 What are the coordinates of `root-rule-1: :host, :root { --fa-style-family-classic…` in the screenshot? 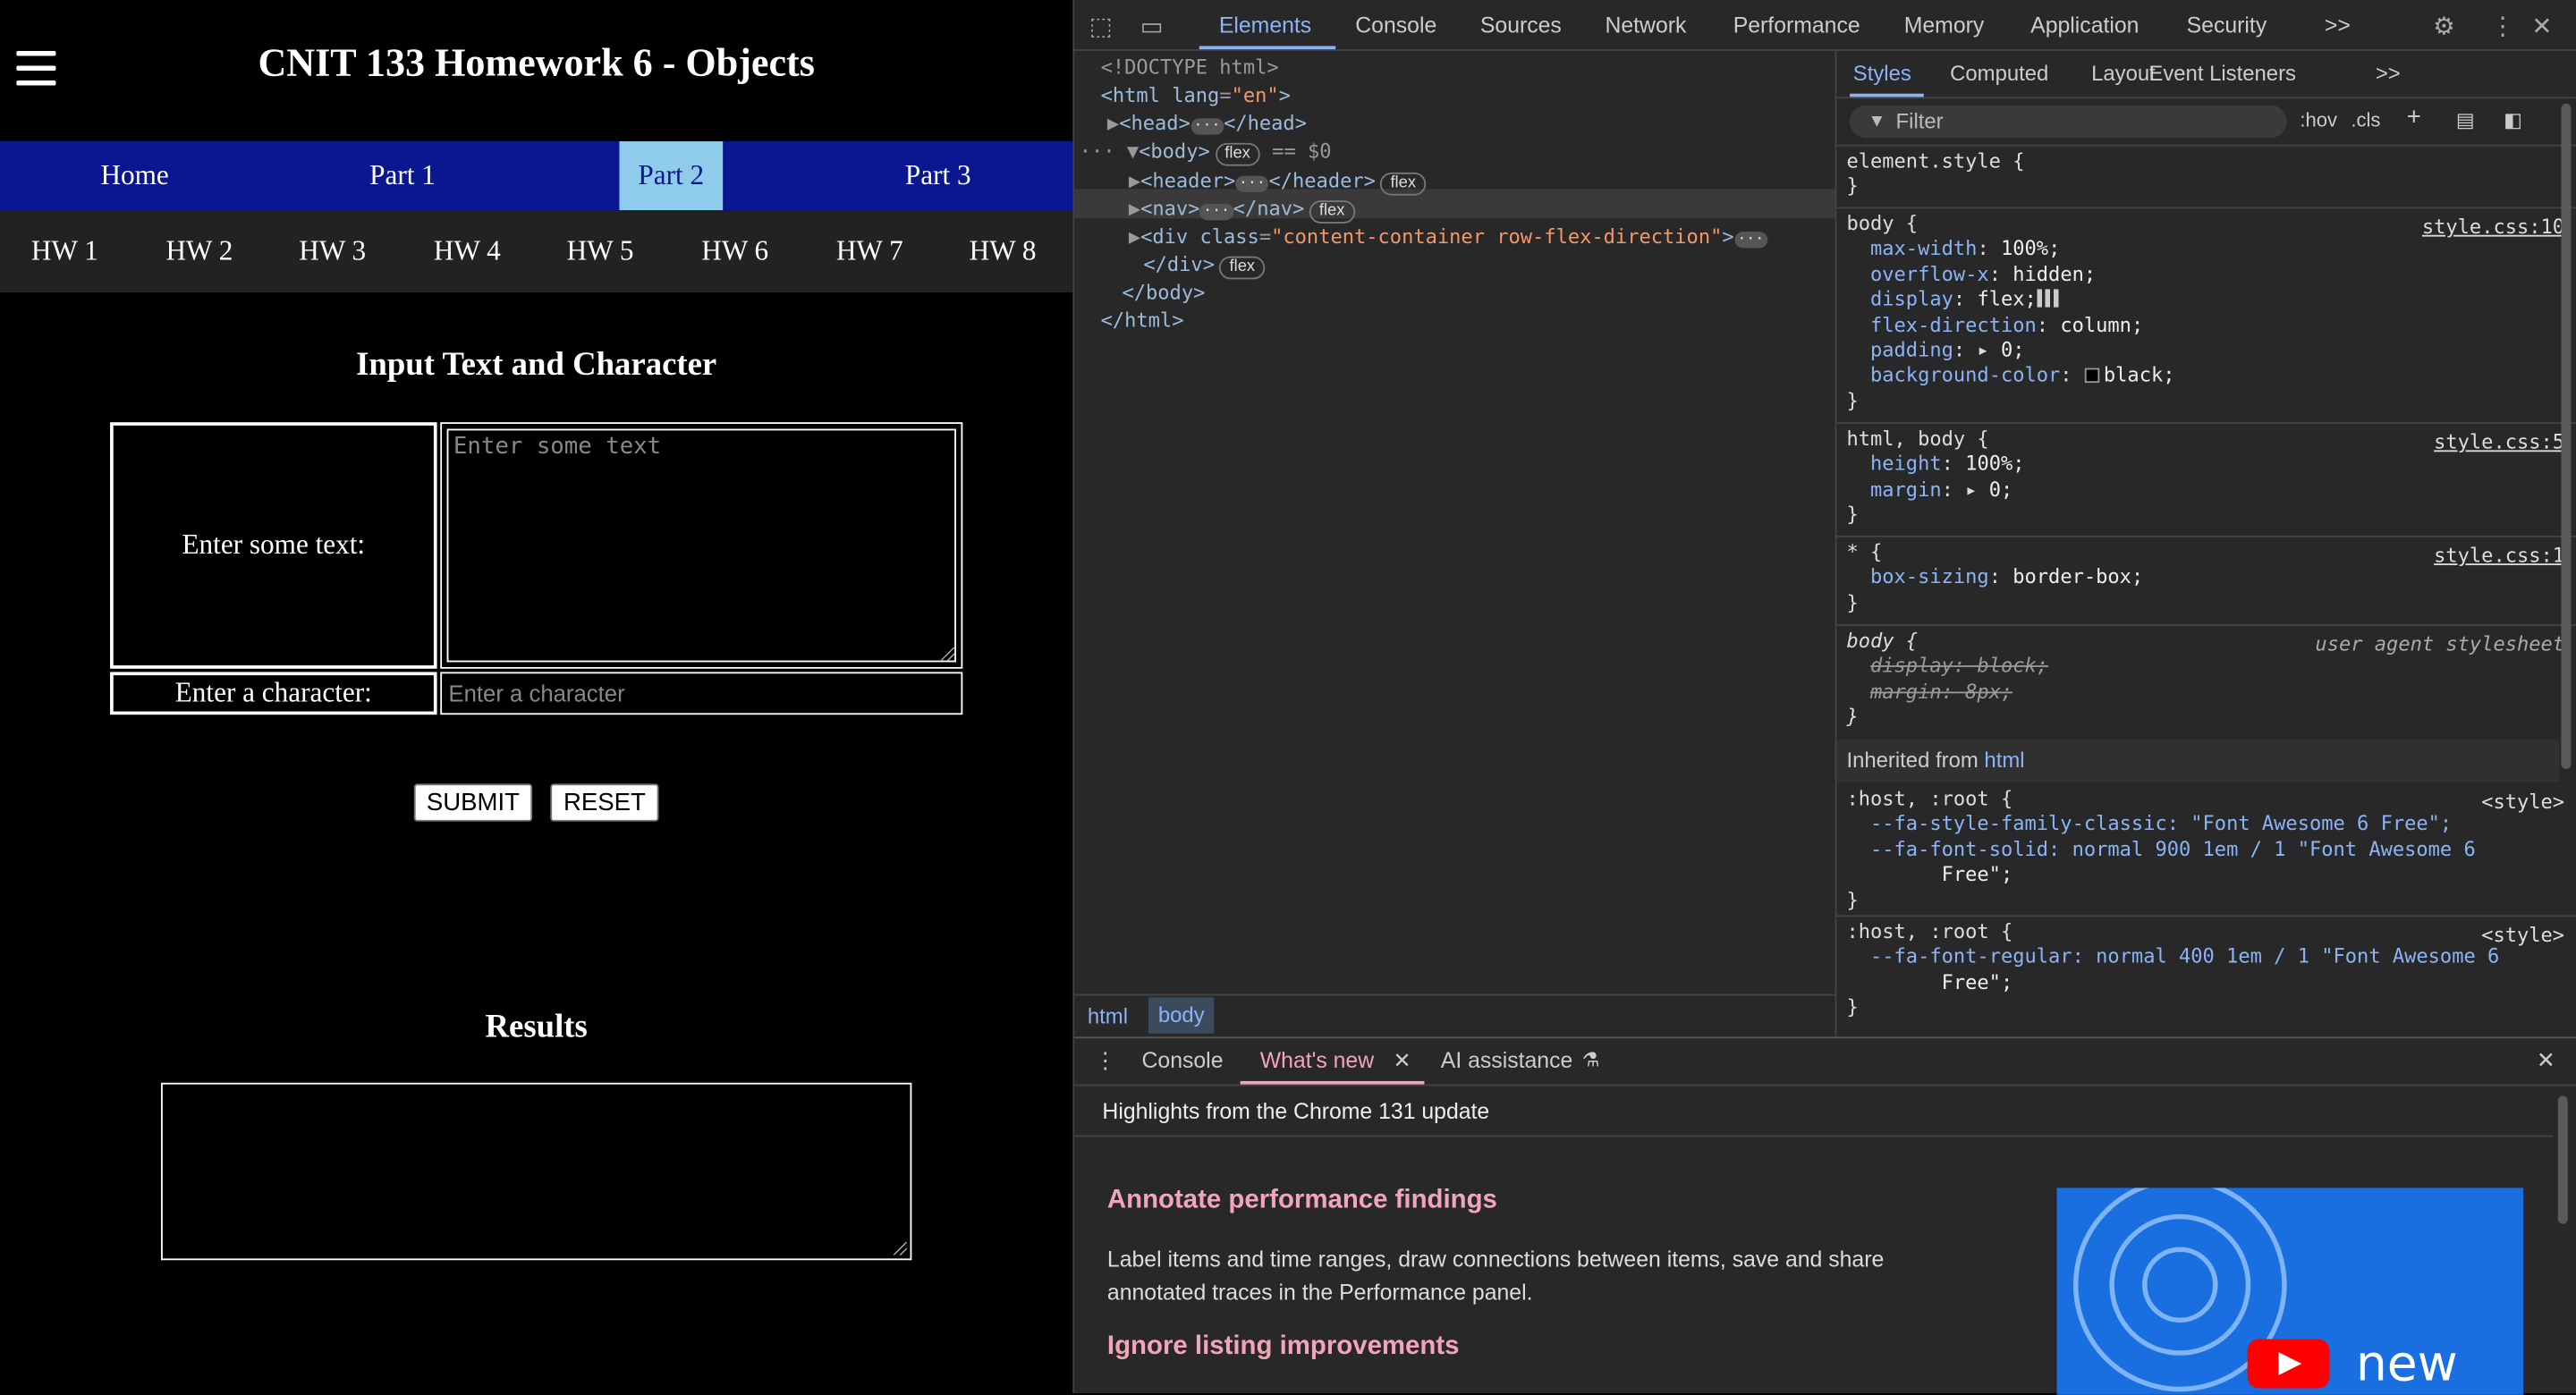 It's located at (2160, 850).